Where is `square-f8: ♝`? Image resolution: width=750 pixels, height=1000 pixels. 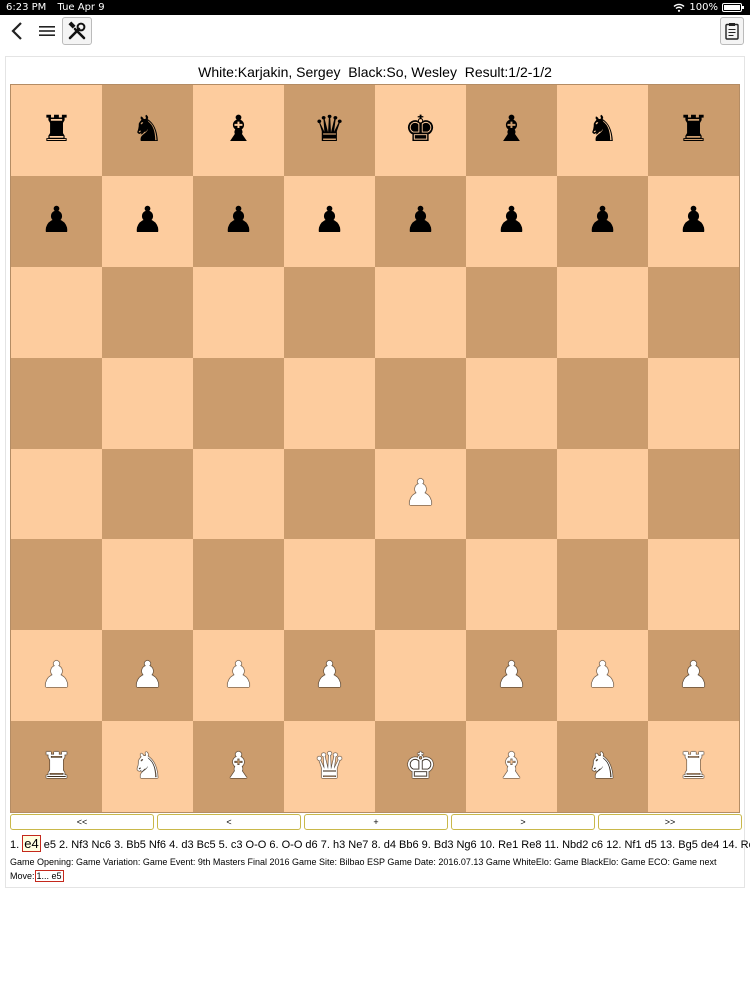
square-f8: ♝ is located at coordinates (511, 130).